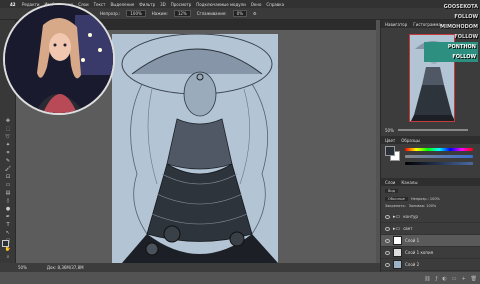 The height and width of the screenshot is (284, 480). I want to click on hue-slider, so click(439, 149).